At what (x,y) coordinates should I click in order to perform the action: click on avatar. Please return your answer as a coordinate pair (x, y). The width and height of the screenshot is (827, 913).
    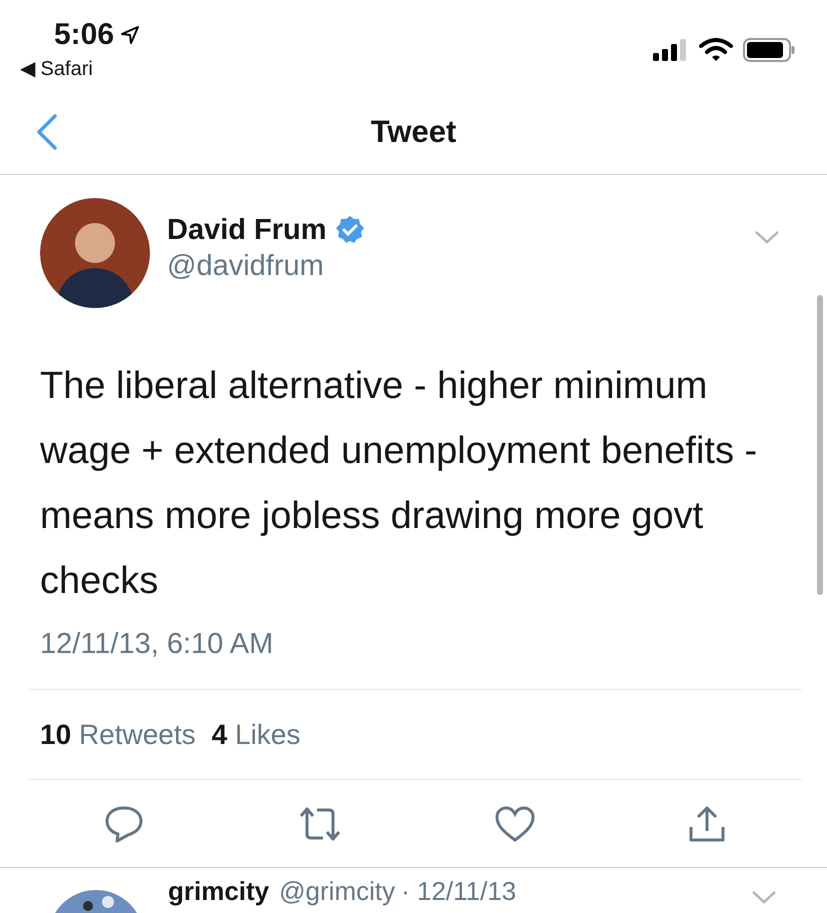
    Looking at the image, I should click on (95, 253).